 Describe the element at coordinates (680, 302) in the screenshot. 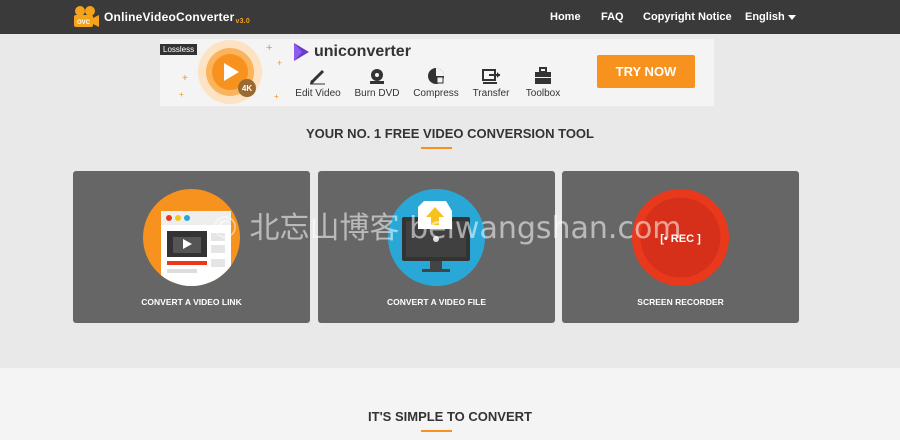

I see `card-label: SCREEN RECORDER` at that location.